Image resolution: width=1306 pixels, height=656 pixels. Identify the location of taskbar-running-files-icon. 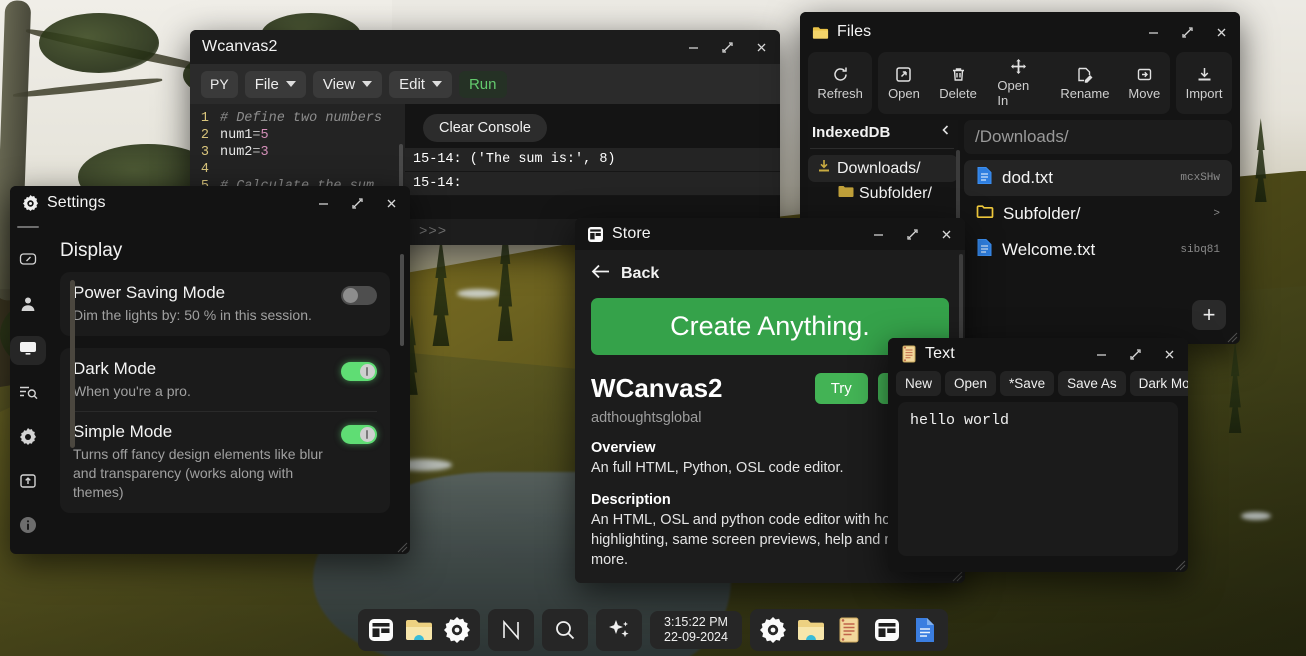
(811, 630).